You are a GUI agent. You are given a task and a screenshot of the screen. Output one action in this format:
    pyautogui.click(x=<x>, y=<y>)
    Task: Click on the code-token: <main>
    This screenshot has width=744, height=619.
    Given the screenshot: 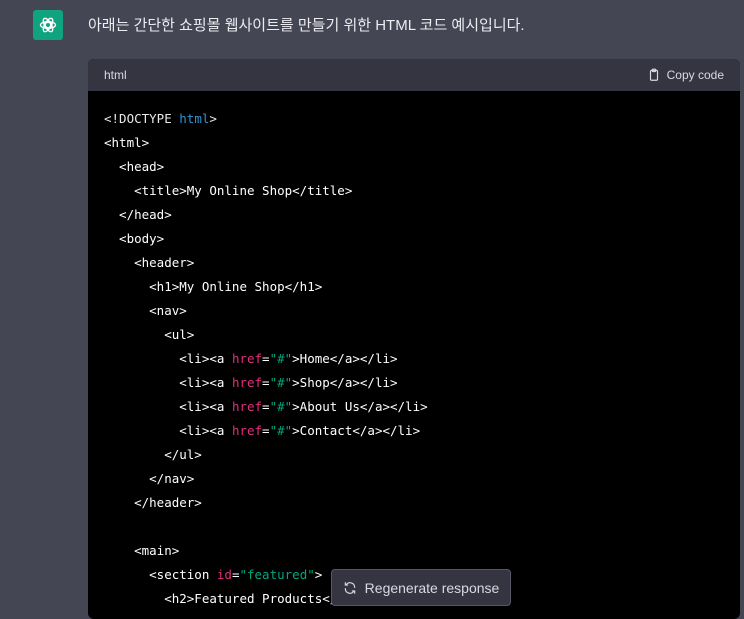 What is the action you would take?
    pyautogui.click(x=142, y=550)
    